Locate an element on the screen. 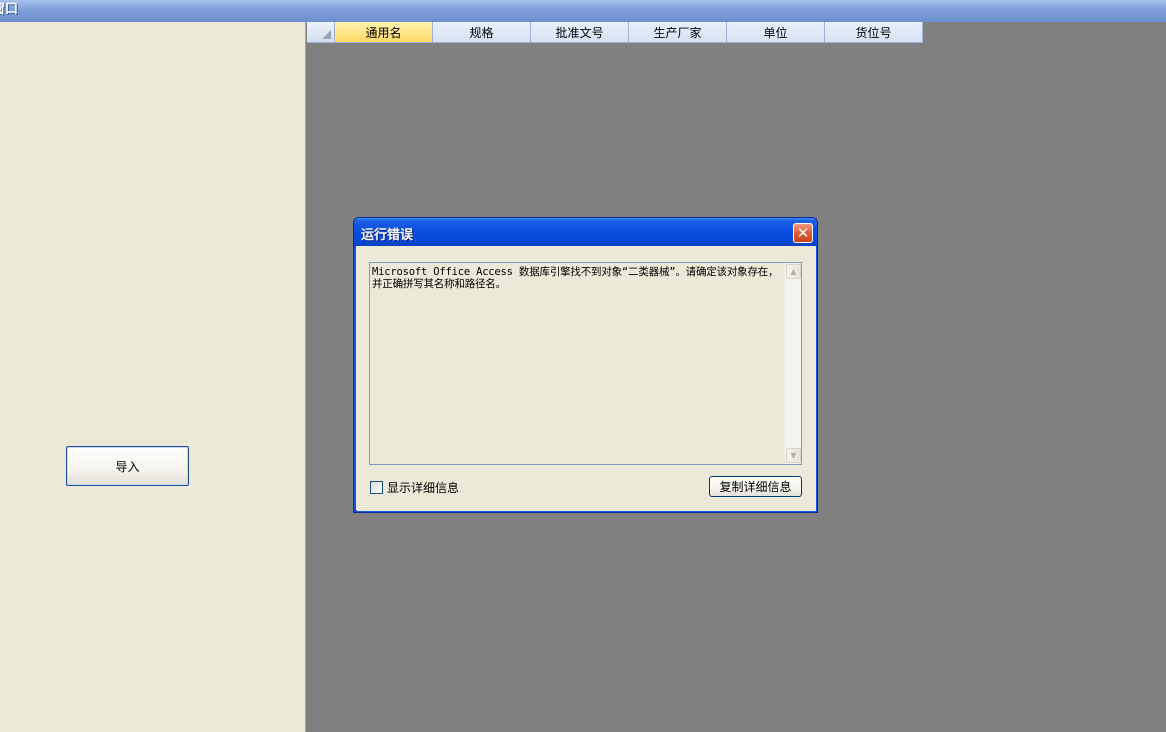 The height and width of the screenshot is (732, 1166). grid-select-all-corner is located at coordinates (321, 32).